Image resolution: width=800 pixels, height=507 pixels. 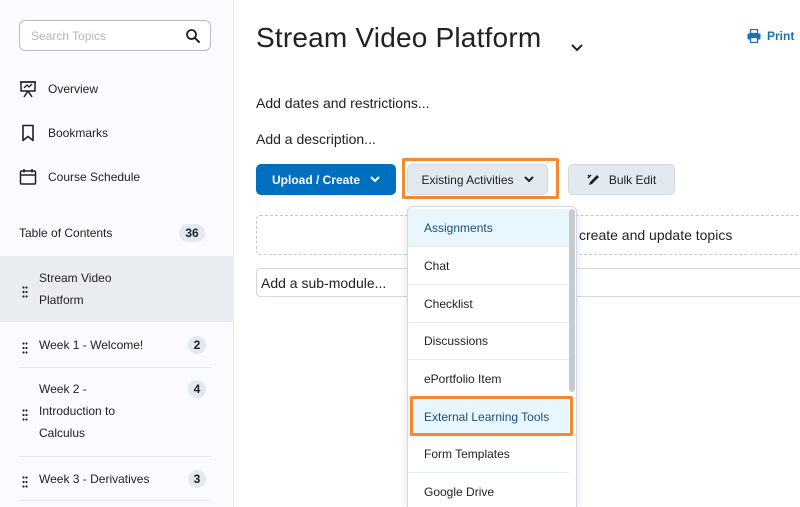 I want to click on nav-course-schedule: Course Schedule, so click(x=119, y=177).